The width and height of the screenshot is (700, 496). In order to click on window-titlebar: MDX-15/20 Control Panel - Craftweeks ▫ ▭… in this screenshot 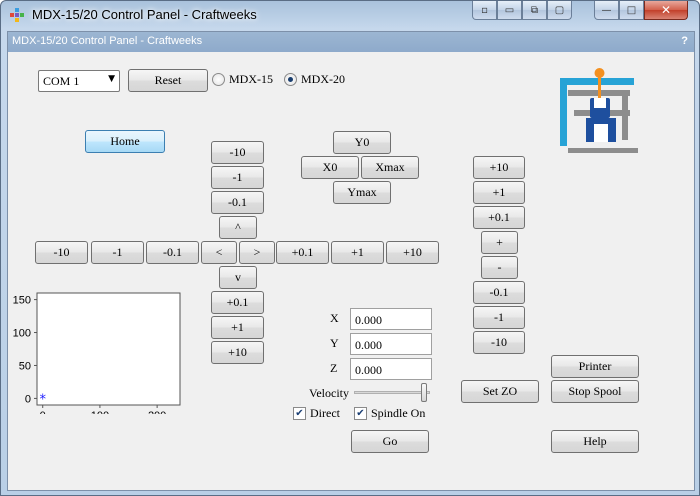, I will do `click(350, 15)`.